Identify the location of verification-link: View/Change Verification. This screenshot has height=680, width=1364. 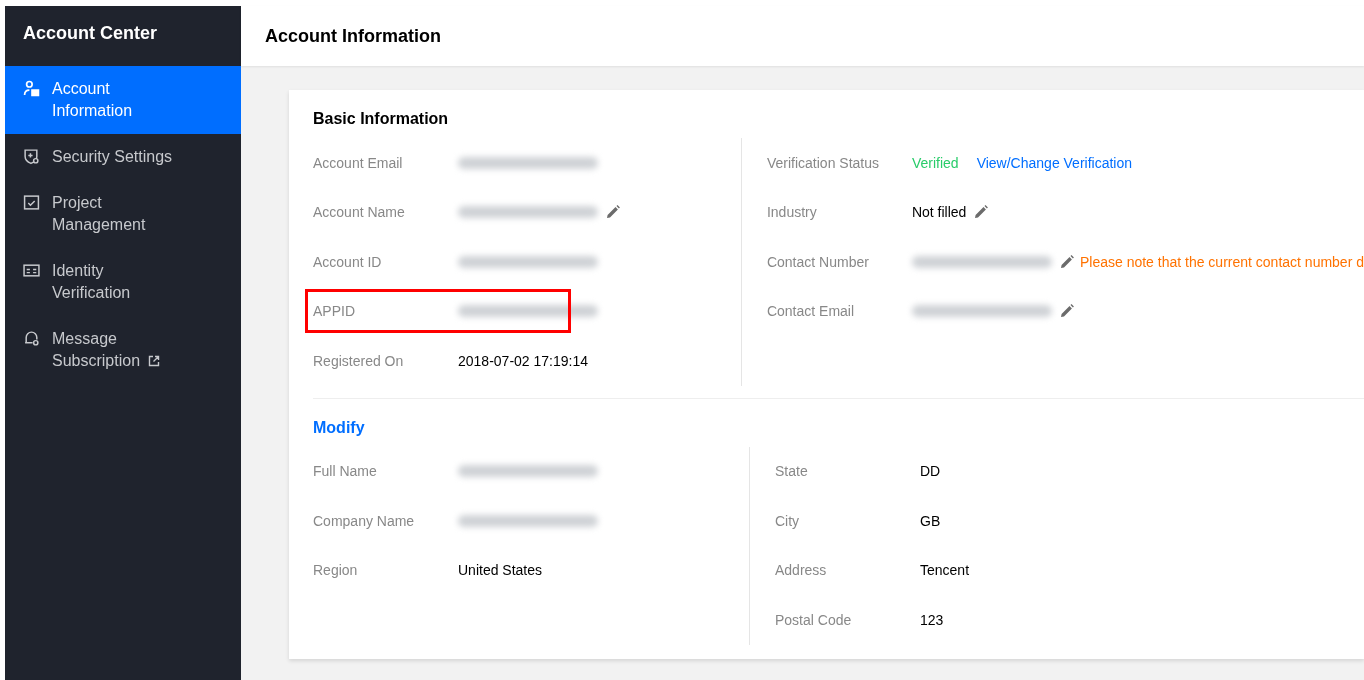
(1054, 162).